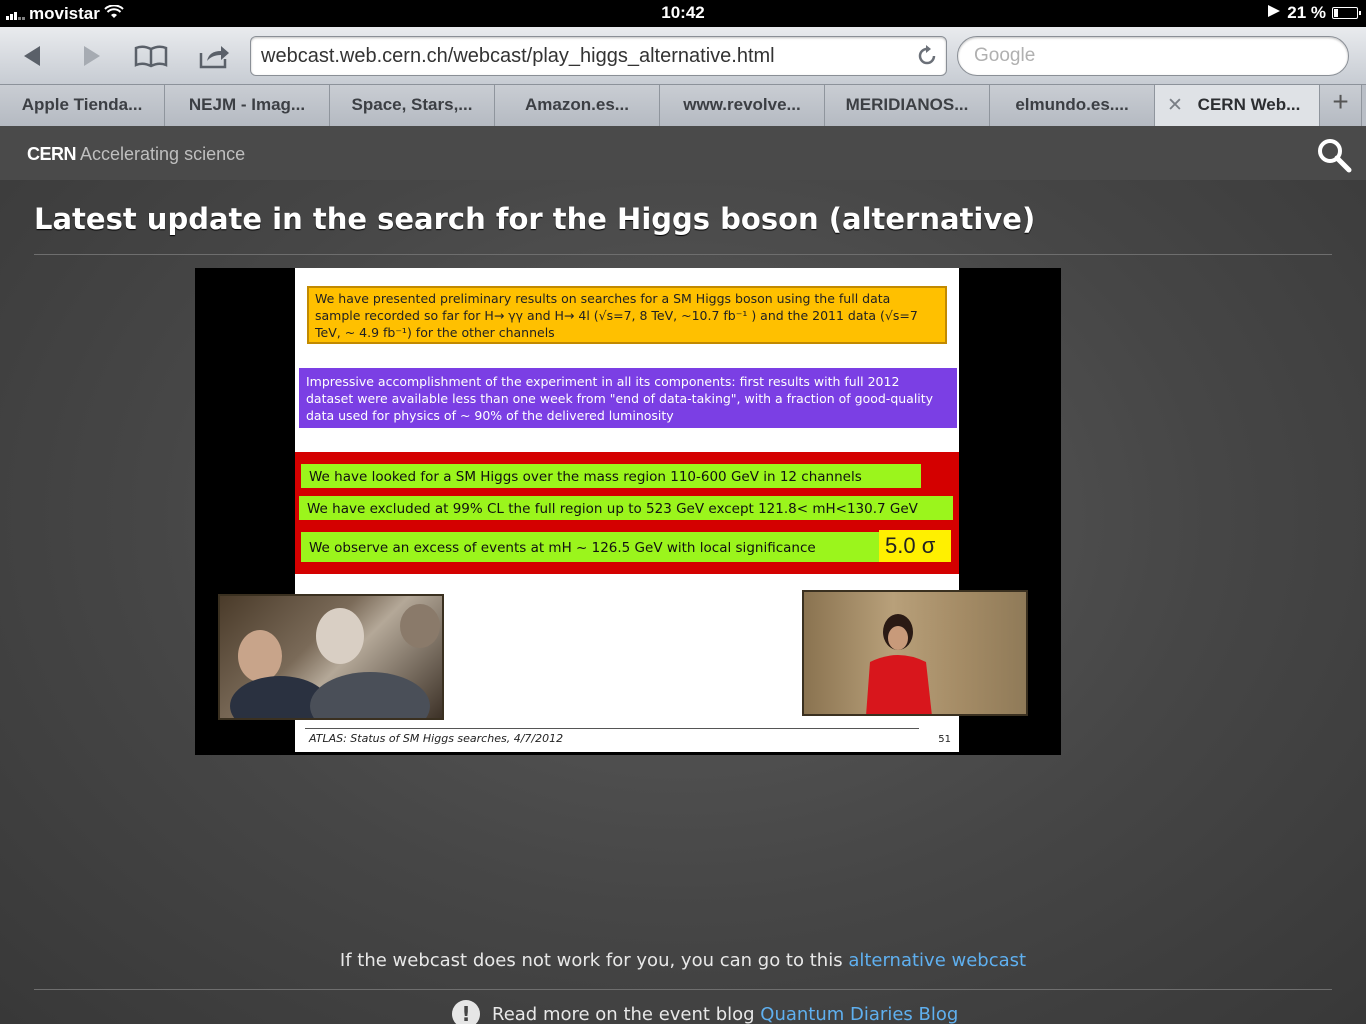  What do you see at coordinates (944, 739) in the screenshot?
I see `slide-page-number: 51` at bounding box center [944, 739].